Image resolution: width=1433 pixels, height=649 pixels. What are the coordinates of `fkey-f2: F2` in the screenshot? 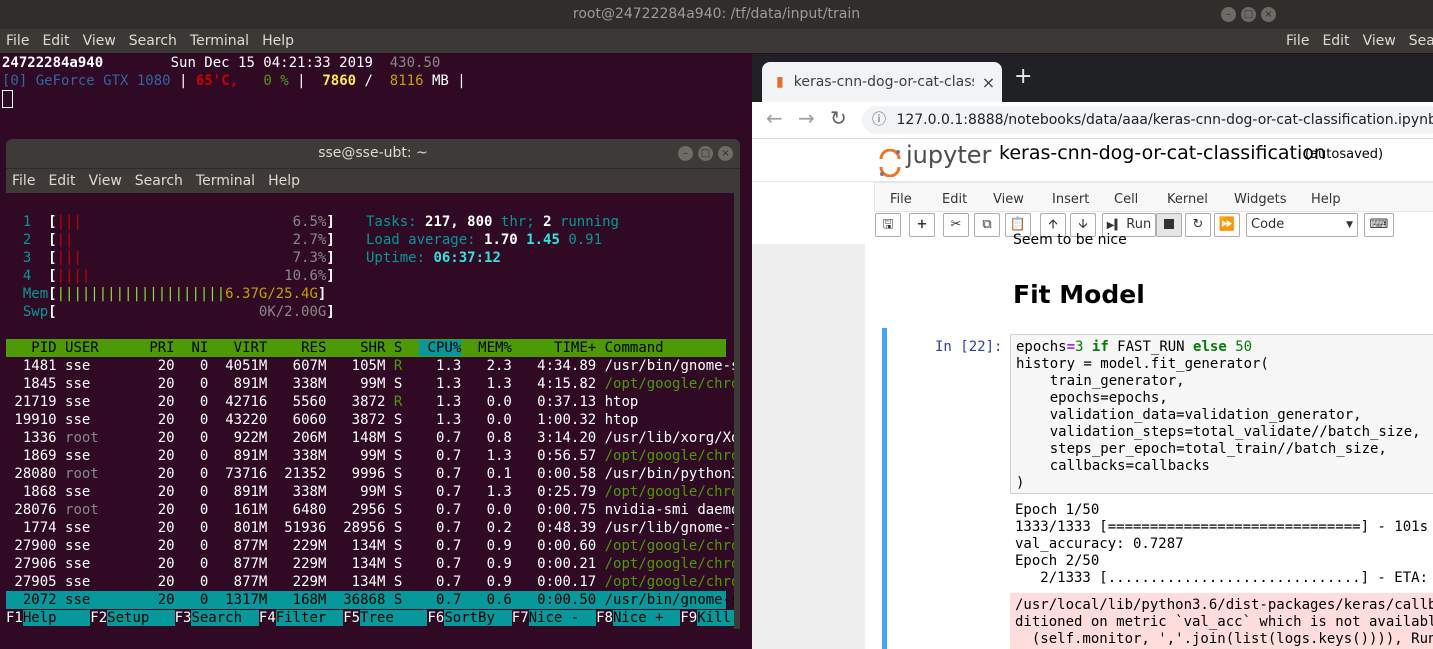 It's located at (98, 618).